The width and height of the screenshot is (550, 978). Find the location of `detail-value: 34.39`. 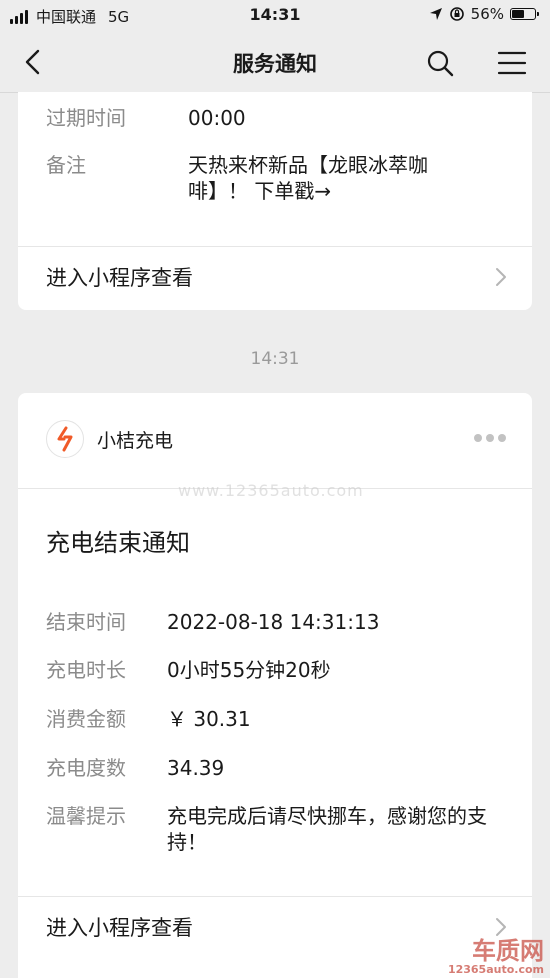

detail-value: 34.39 is located at coordinates (196, 768).